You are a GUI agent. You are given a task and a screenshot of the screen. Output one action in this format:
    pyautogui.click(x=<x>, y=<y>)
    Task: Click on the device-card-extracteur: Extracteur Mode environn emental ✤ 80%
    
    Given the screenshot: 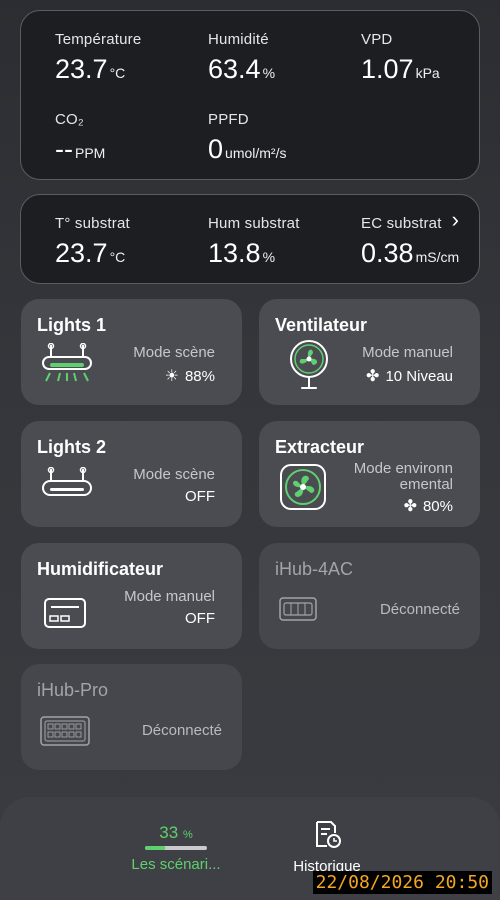 What is the action you would take?
    pyautogui.click(x=369, y=474)
    